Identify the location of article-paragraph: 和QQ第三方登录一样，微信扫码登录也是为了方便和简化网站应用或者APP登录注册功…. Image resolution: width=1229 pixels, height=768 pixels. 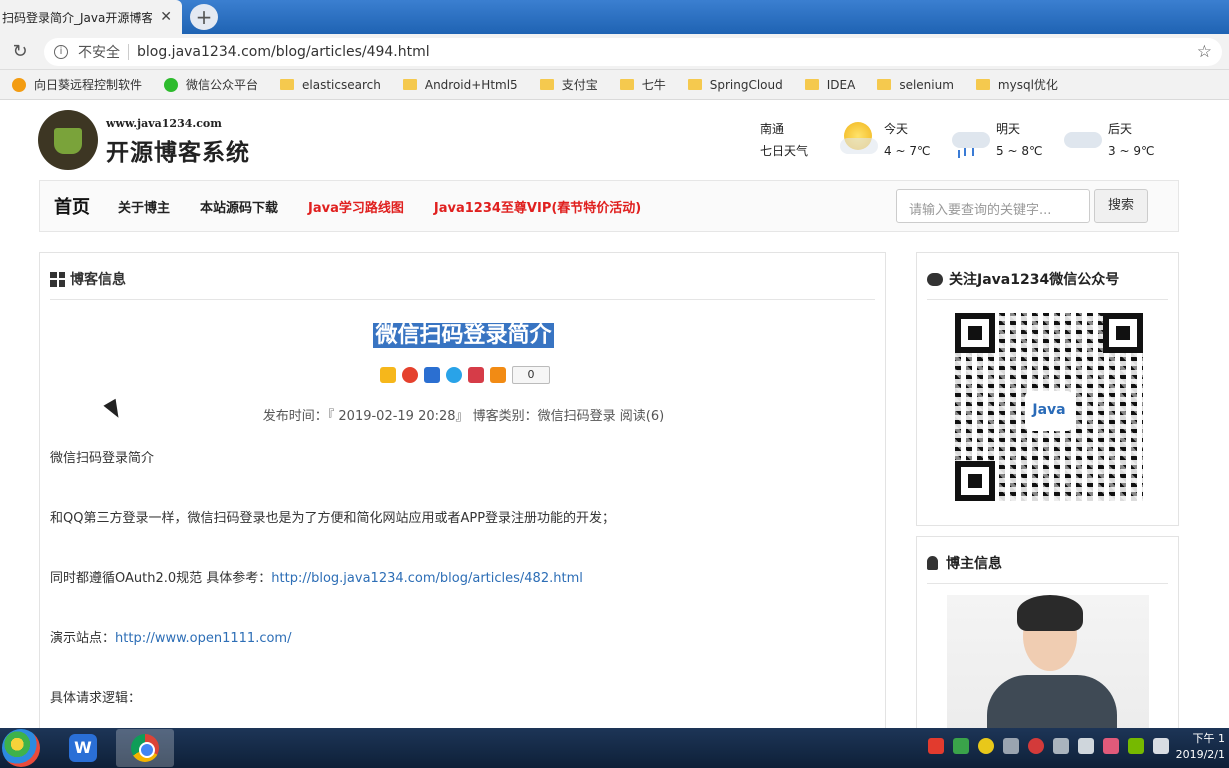
(333, 518).